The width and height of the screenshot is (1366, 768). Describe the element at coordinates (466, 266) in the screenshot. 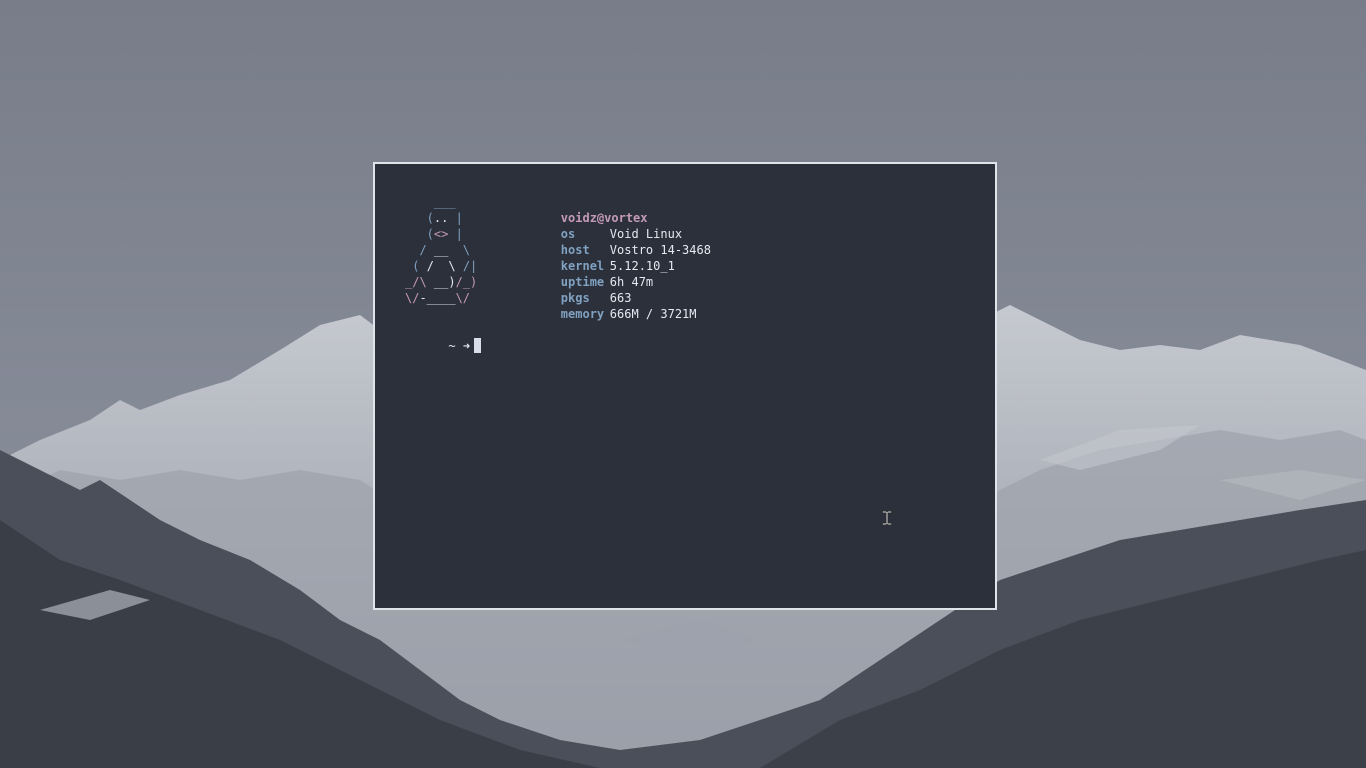

I see `logo-segment: /|` at that location.